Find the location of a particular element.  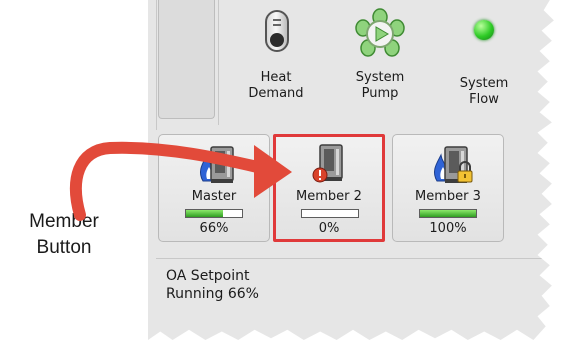

system-pump-label: System Pump is located at coordinates (380, 85).